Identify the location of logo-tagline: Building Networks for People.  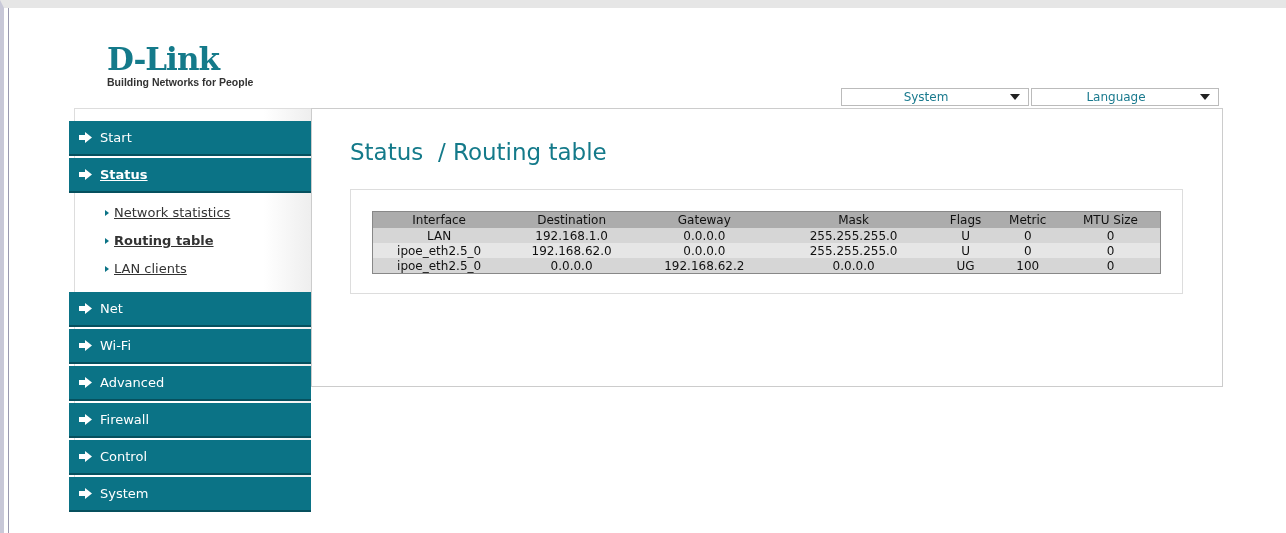
(181, 82).